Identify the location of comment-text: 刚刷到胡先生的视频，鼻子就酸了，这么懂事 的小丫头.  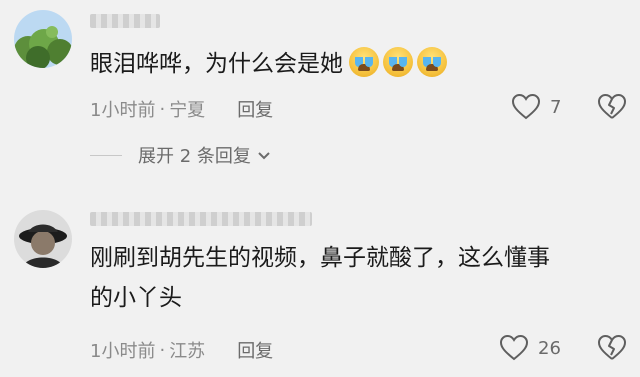
(320, 278).